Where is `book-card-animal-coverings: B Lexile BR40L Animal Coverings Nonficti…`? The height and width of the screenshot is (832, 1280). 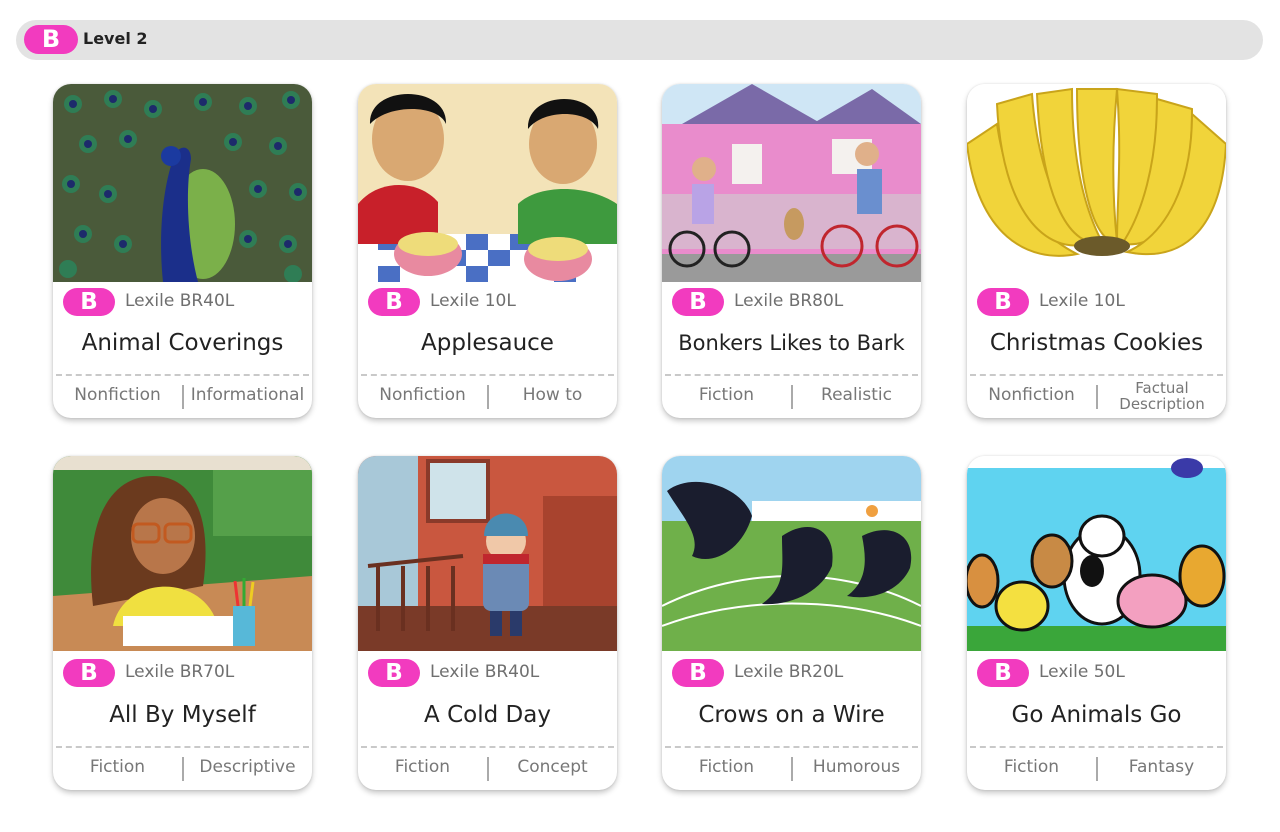 book-card-animal-coverings: B Lexile BR40L Animal Coverings Nonficti… is located at coordinates (182, 251).